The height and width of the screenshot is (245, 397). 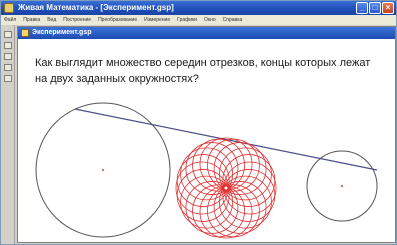 What do you see at coordinates (362, 8) in the screenshot?
I see `minimize-button: _` at bounding box center [362, 8].